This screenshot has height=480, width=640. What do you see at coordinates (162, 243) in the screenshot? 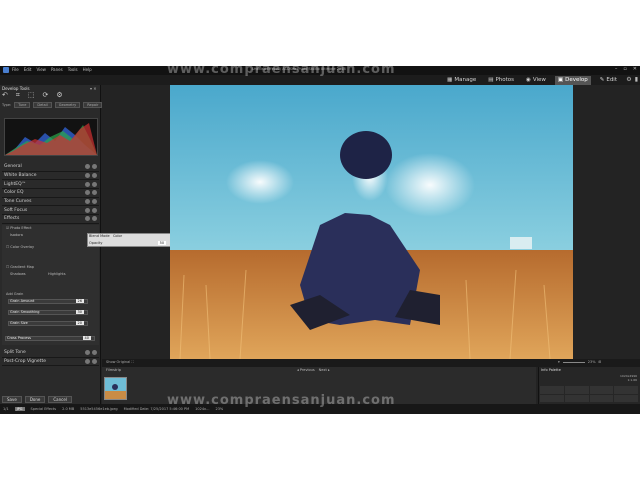
I see `opacity-value: 50` at bounding box center [162, 243].